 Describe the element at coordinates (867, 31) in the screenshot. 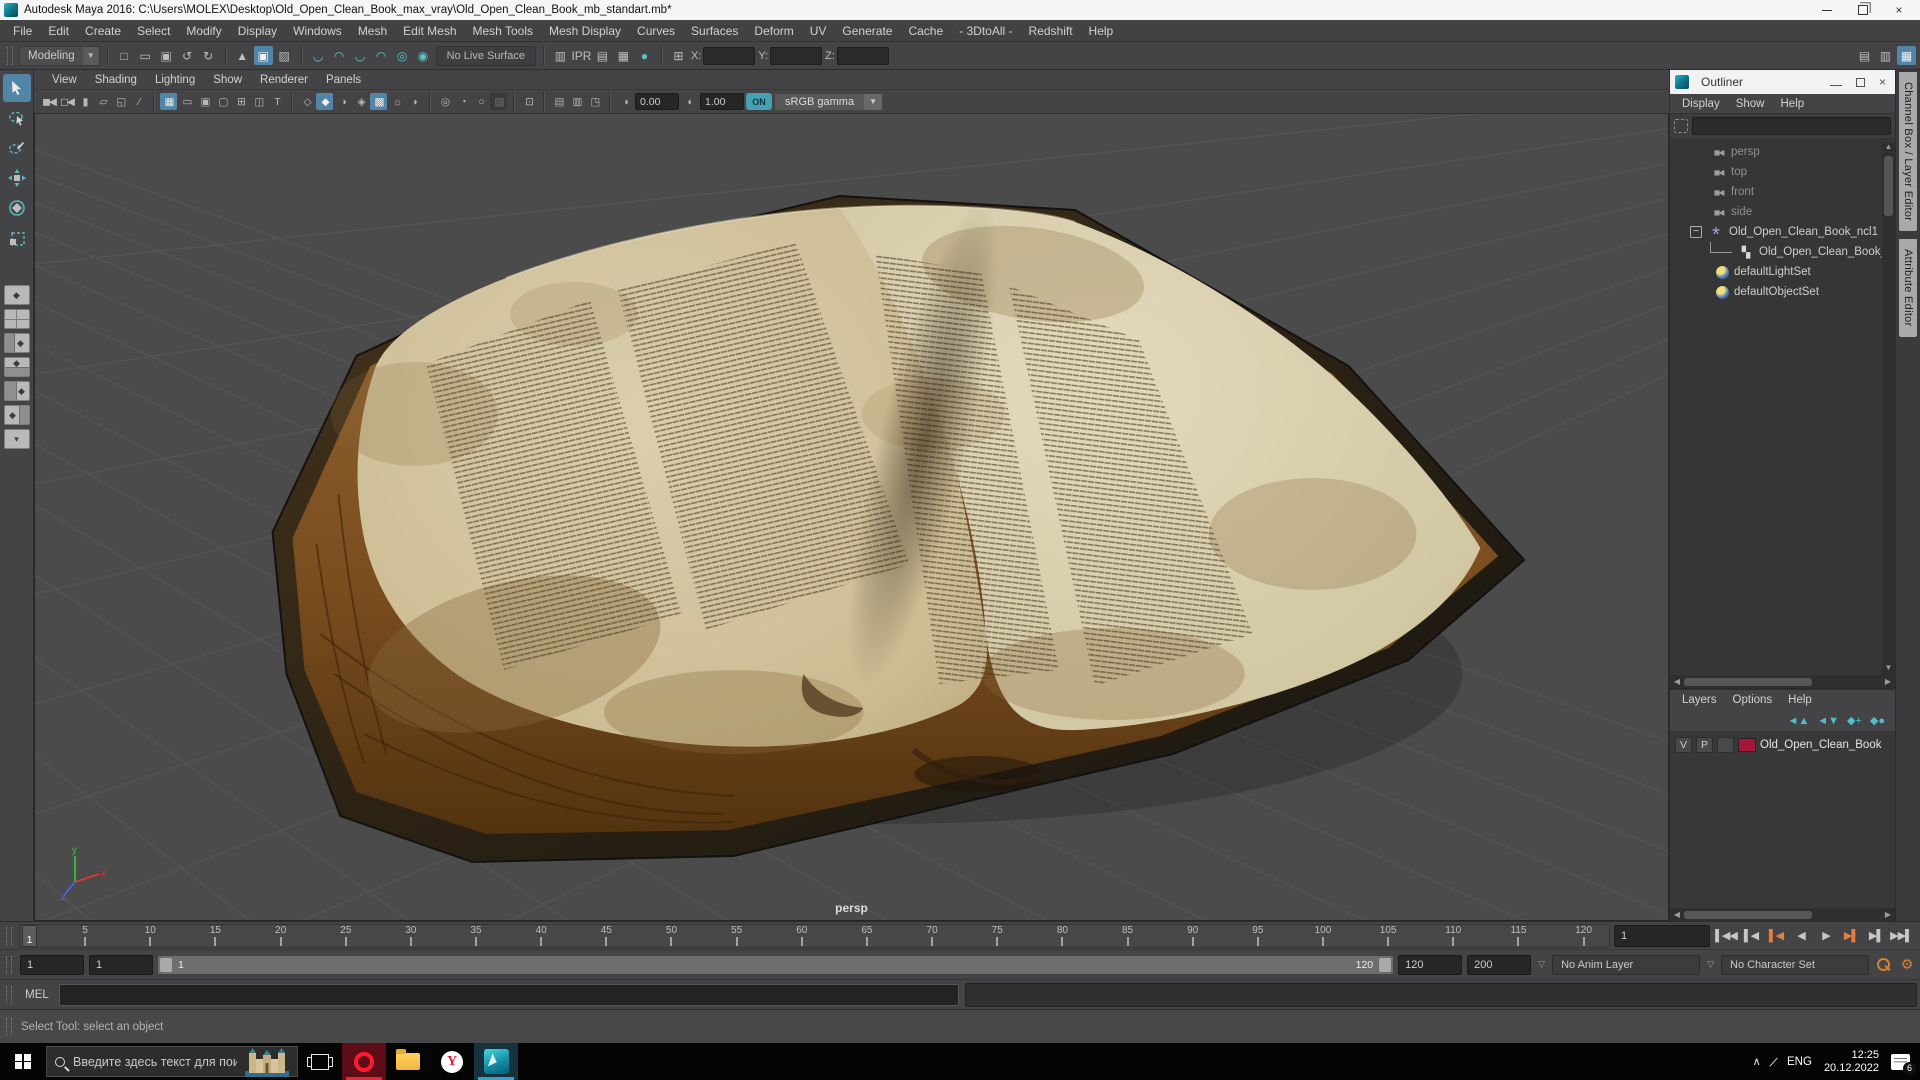

I see `menu-item: Generate` at that location.